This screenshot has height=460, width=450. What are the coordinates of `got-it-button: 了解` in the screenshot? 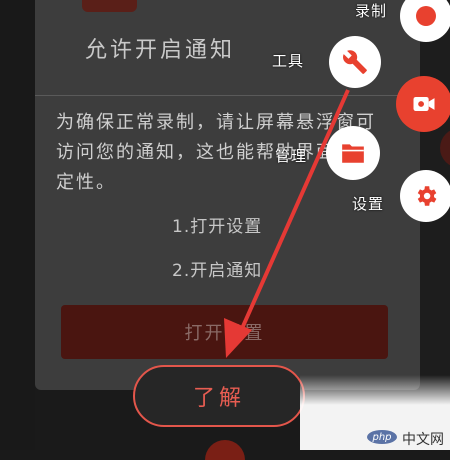 It's located at (219, 396).